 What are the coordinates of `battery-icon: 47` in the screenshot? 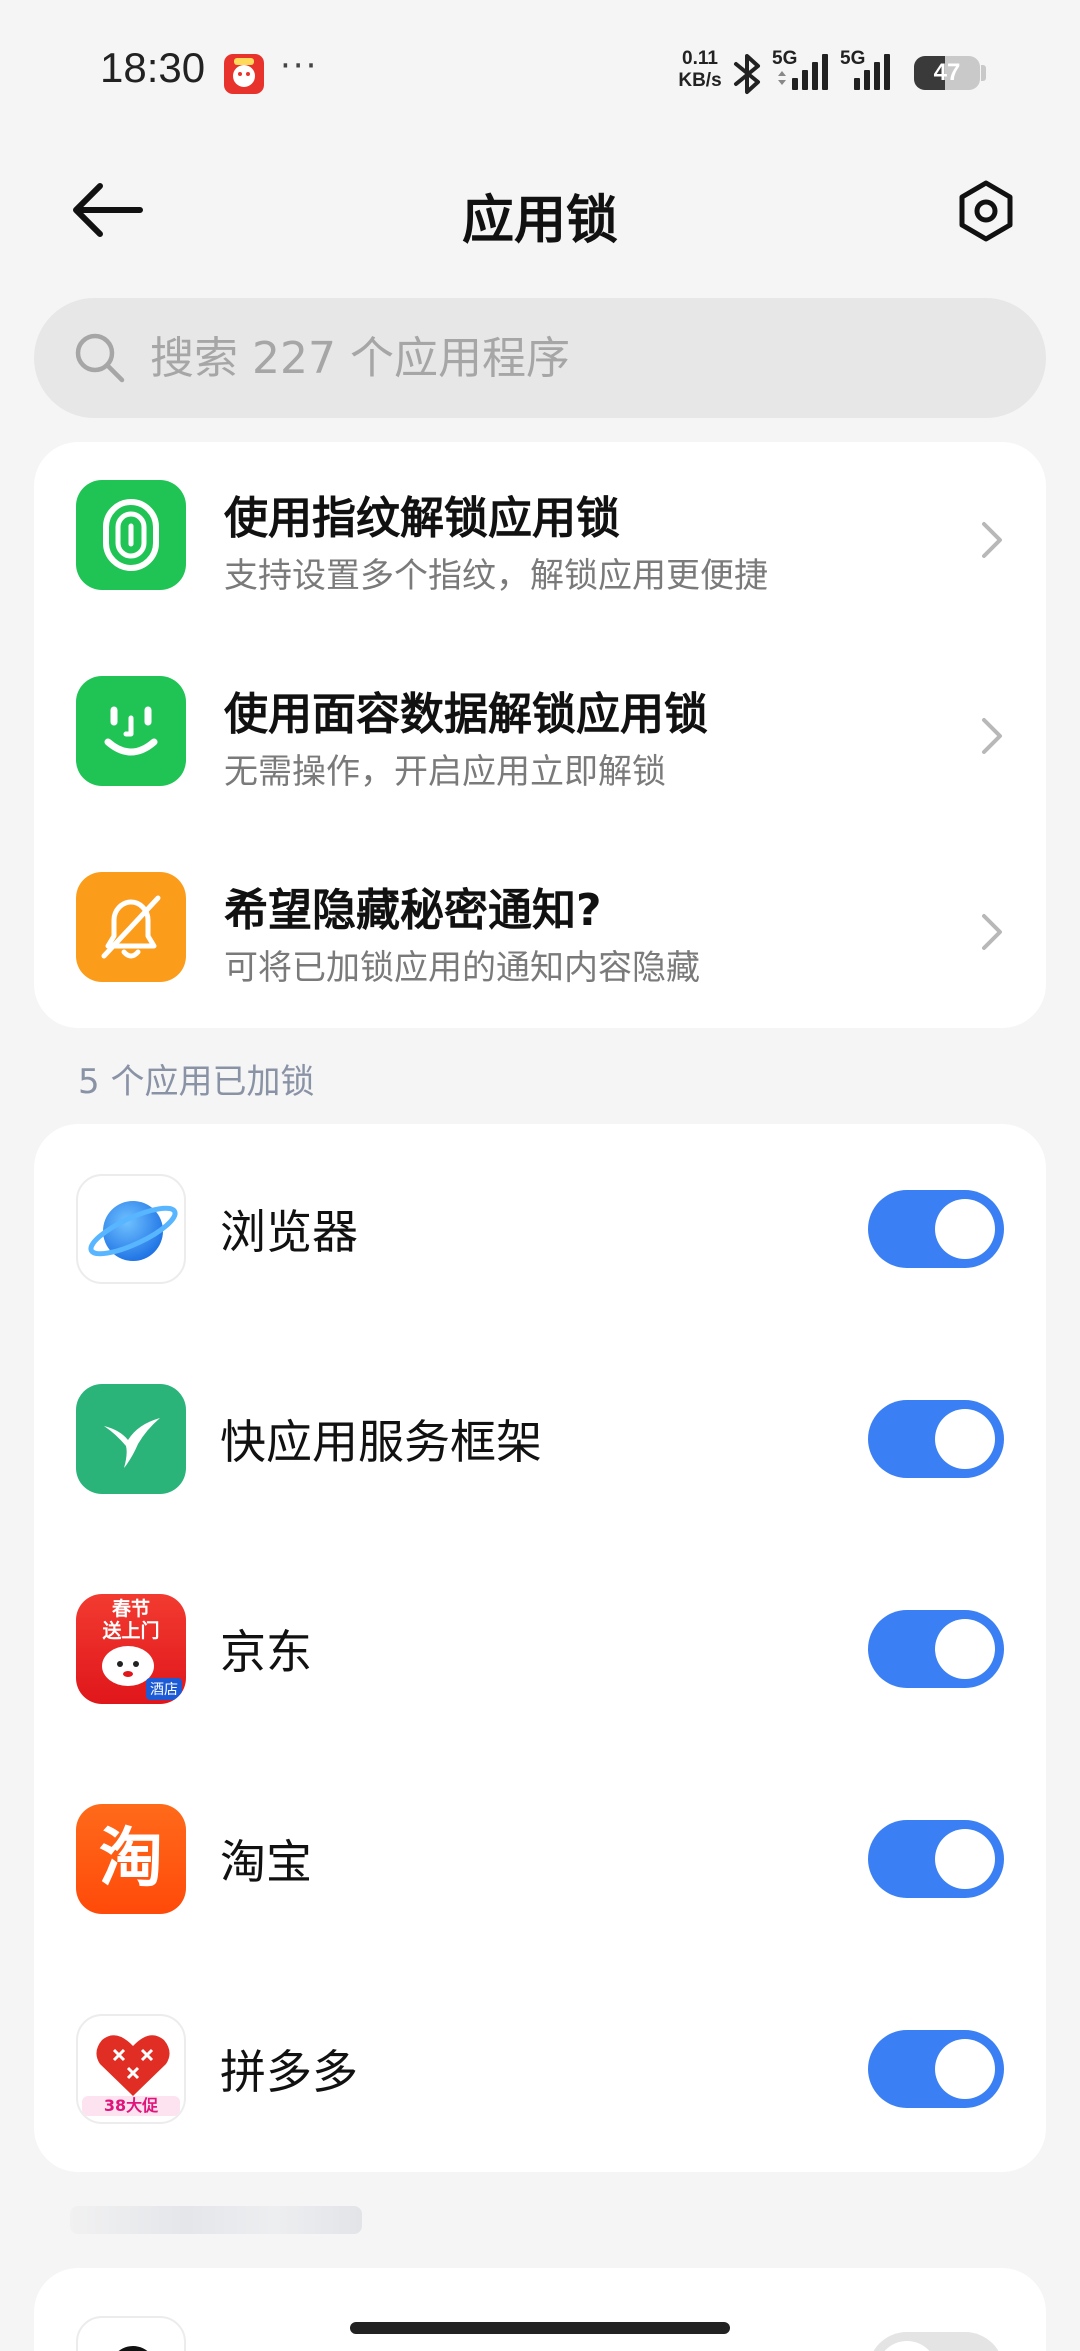 It's located at (947, 73).